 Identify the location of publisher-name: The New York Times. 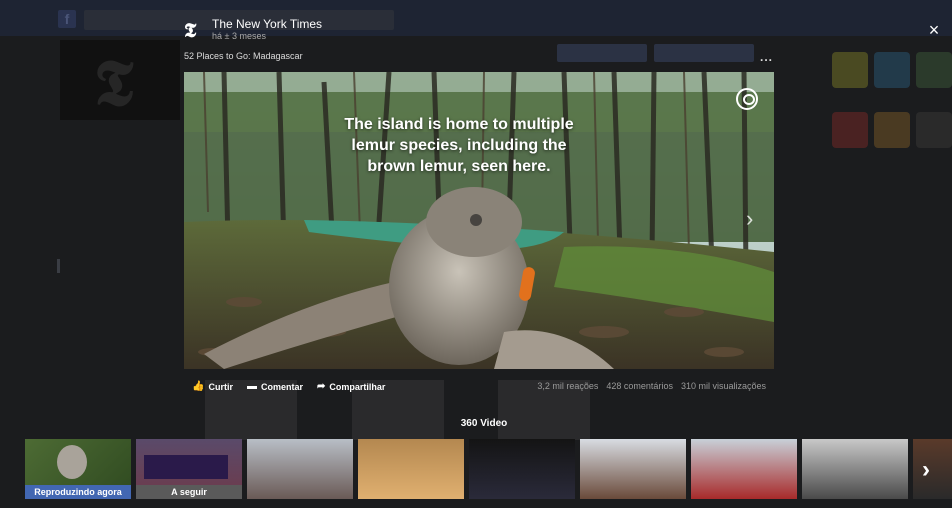
(267, 24).